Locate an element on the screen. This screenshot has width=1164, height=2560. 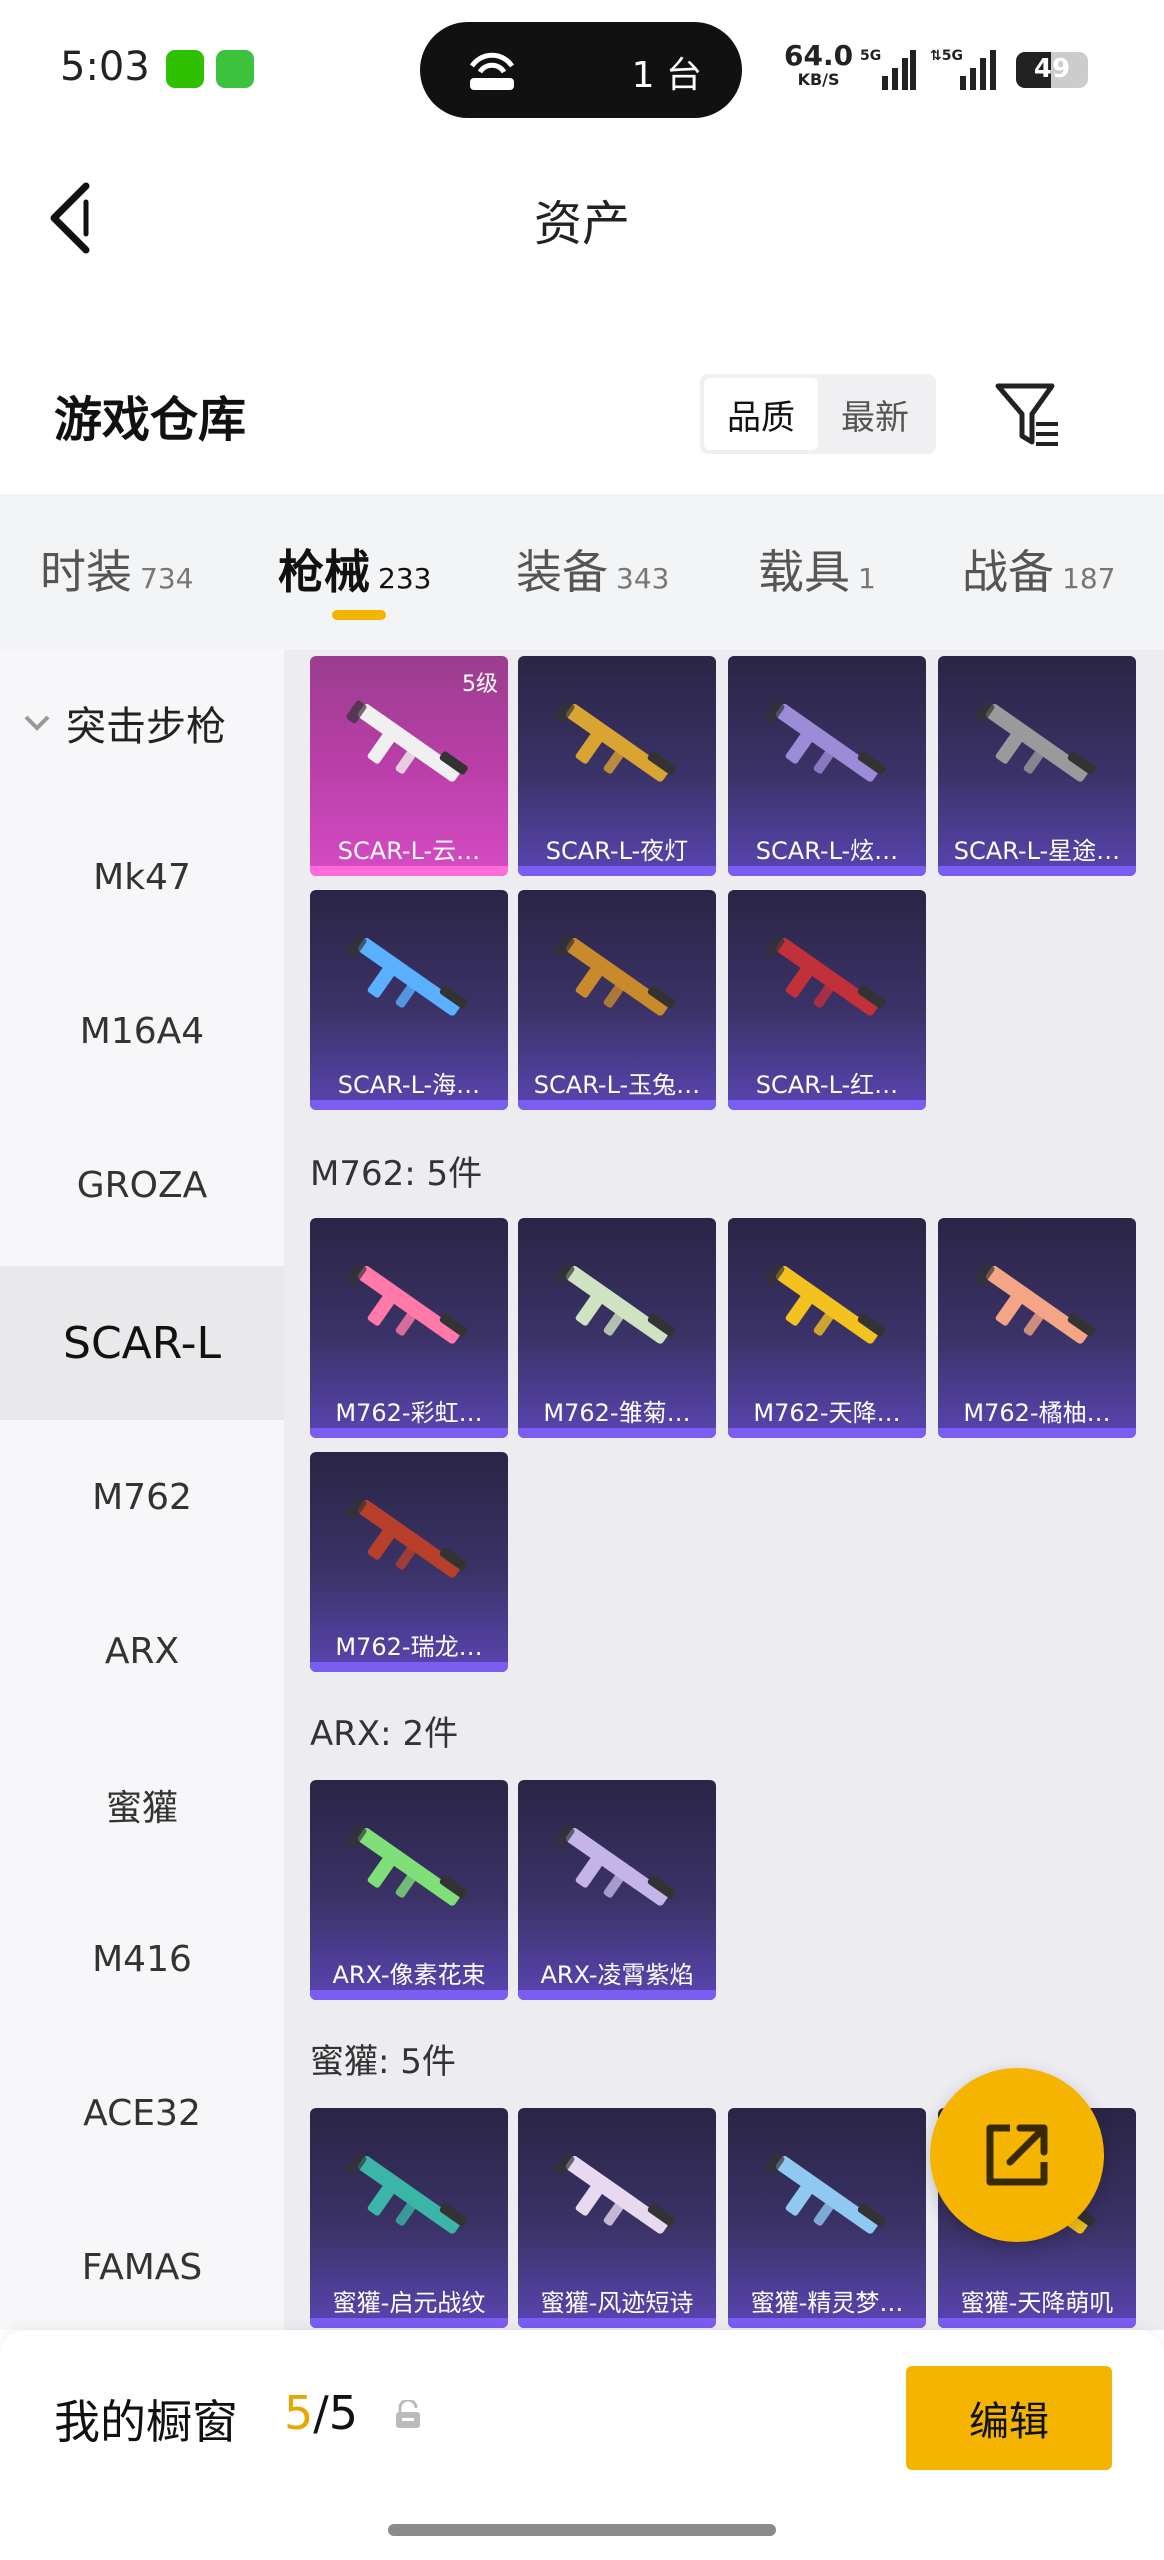
tab-count: 233 is located at coordinates (405, 578).